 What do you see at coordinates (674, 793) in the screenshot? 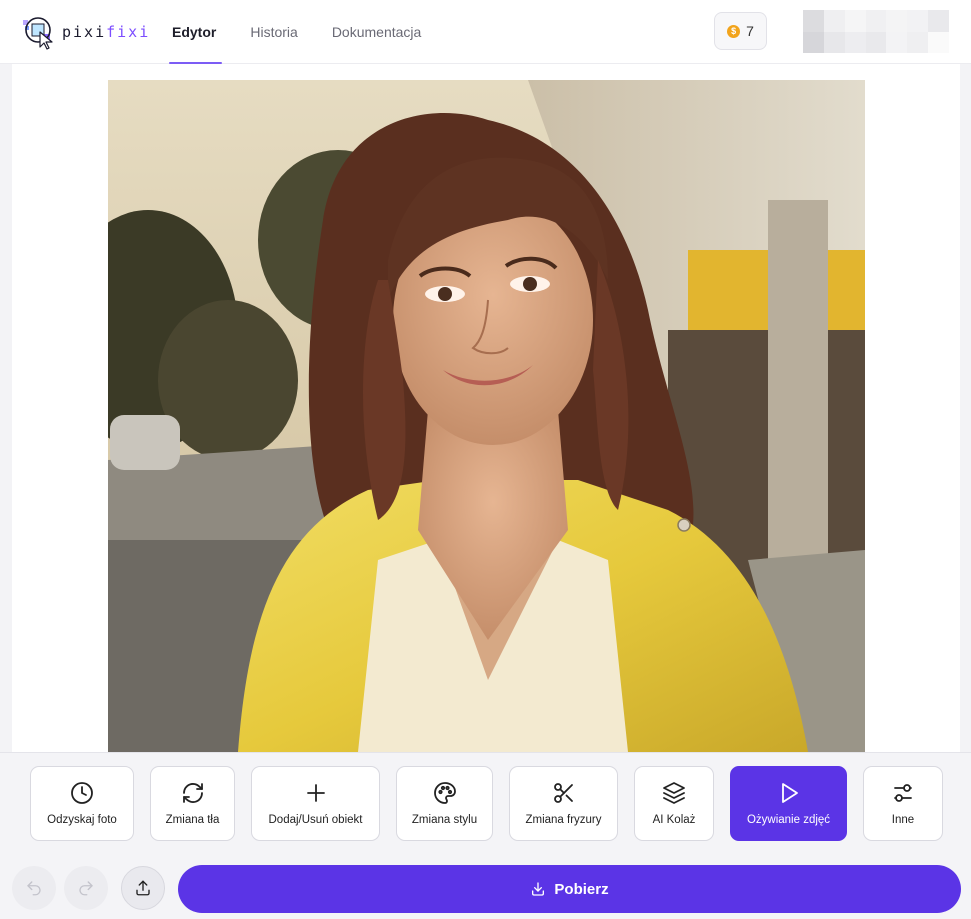
I see `layers-icon` at bounding box center [674, 793].